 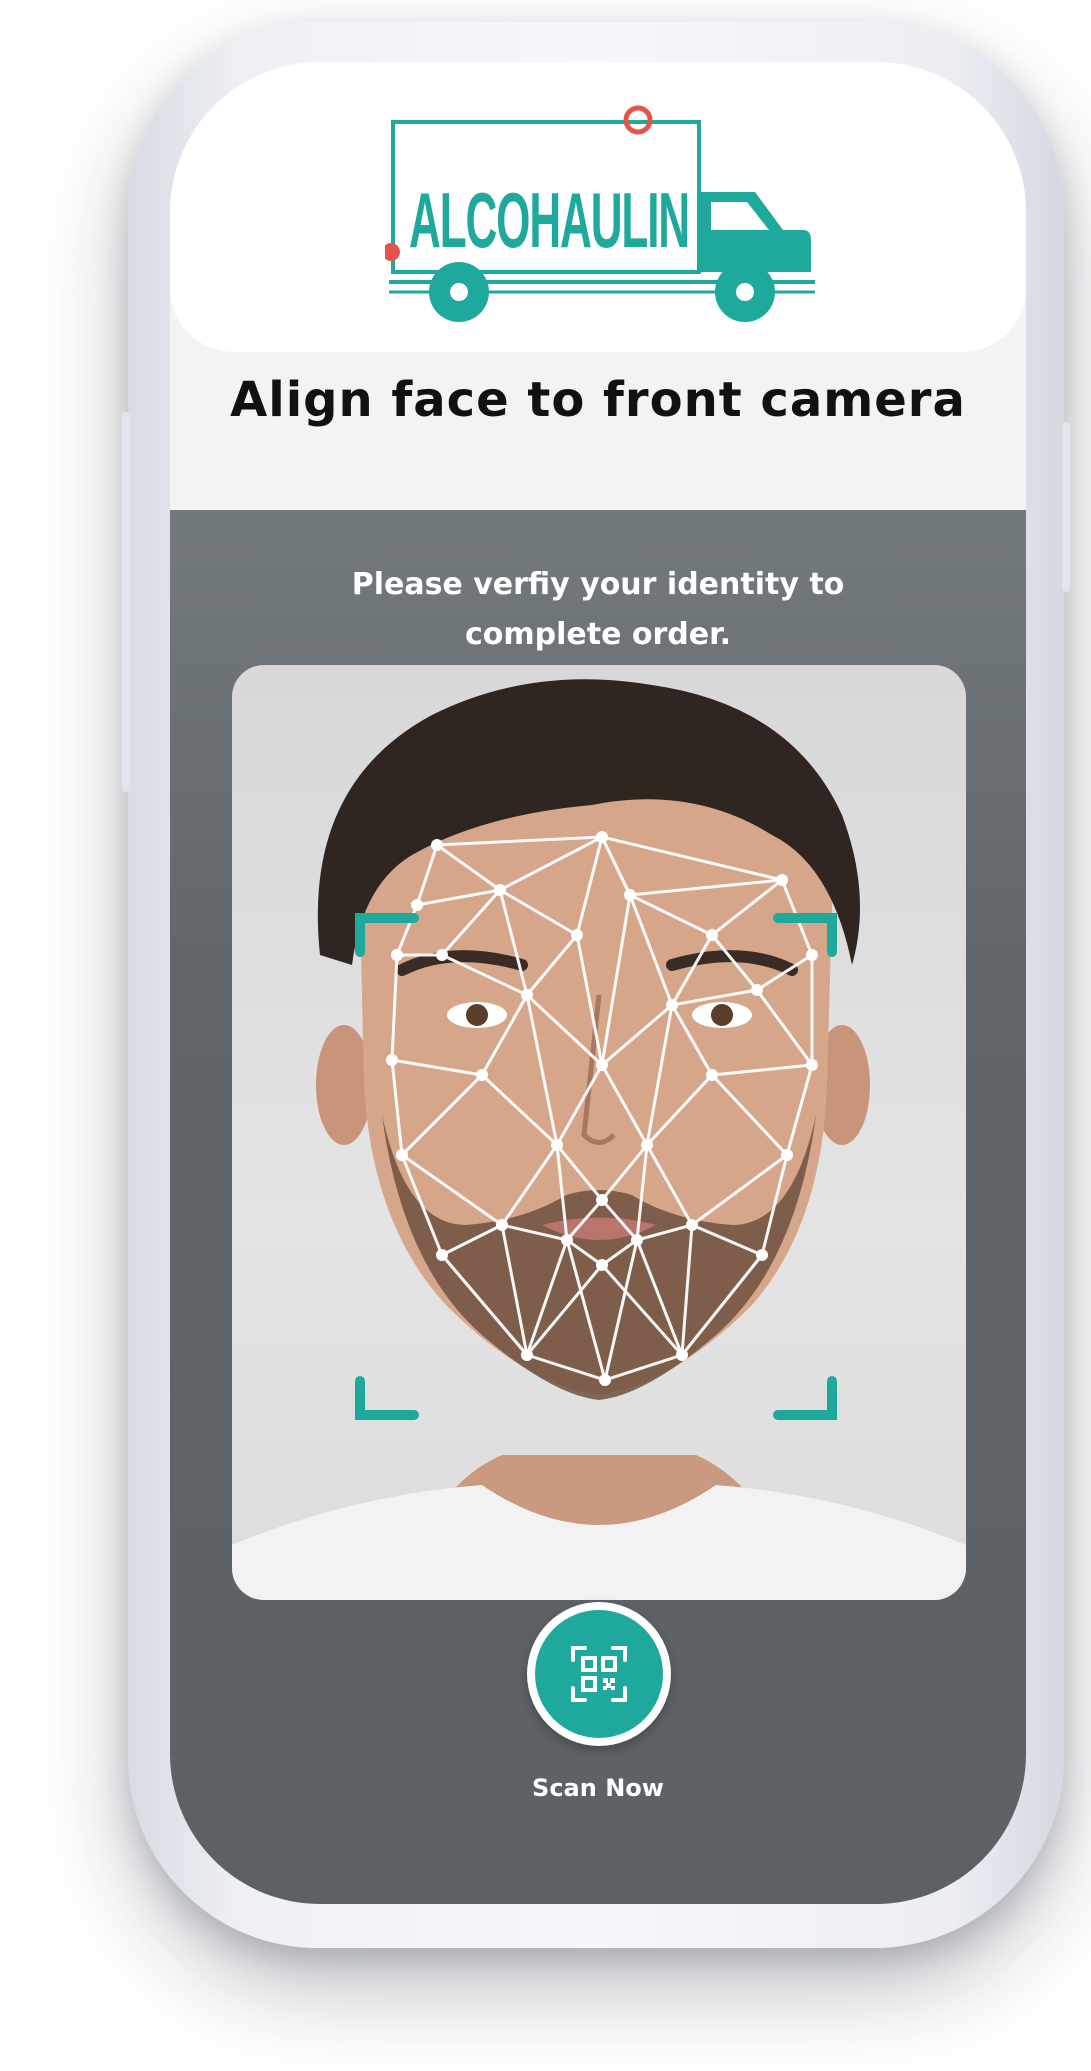 What do you see at coordinates (598, 1788) in the screenshot?
I see `scan-now-label: Scan Now` at bounding box center [598, 1788].